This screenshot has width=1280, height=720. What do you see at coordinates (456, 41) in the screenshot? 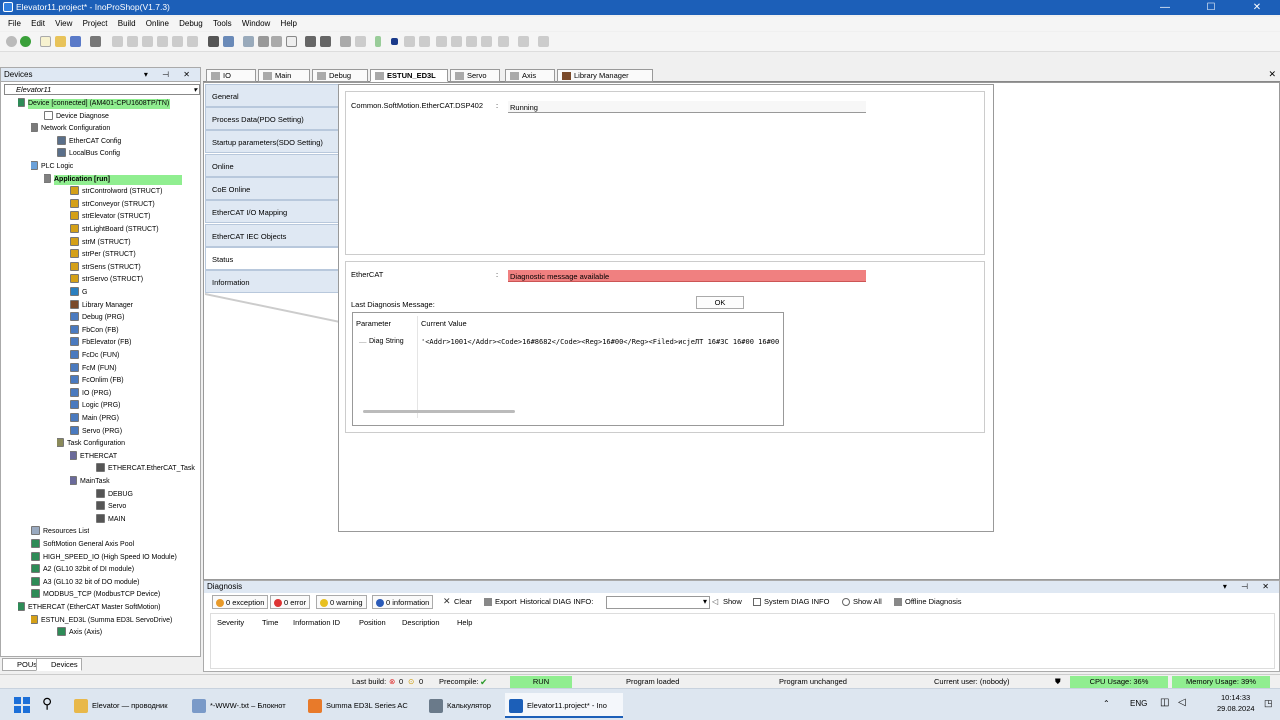
I see `step-into-icon` at bounding box center [456, 41].